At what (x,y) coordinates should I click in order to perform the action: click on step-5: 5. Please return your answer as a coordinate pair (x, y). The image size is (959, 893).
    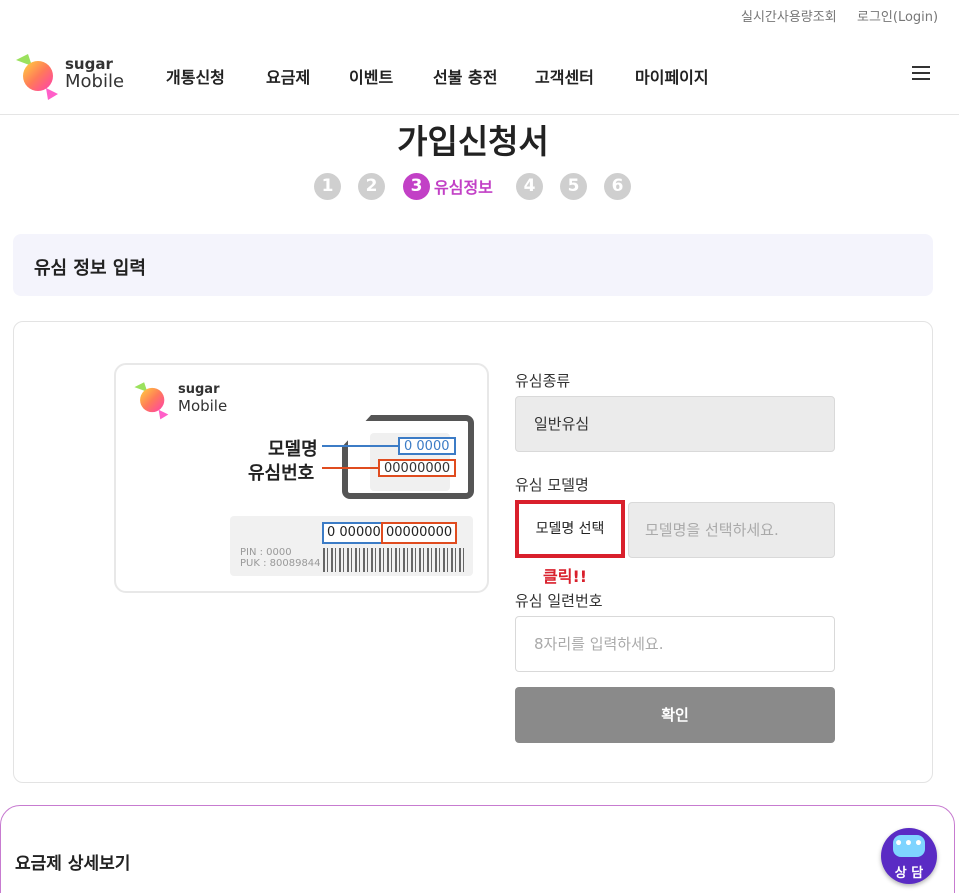
    Looking at the image, I should click on (573, 186).